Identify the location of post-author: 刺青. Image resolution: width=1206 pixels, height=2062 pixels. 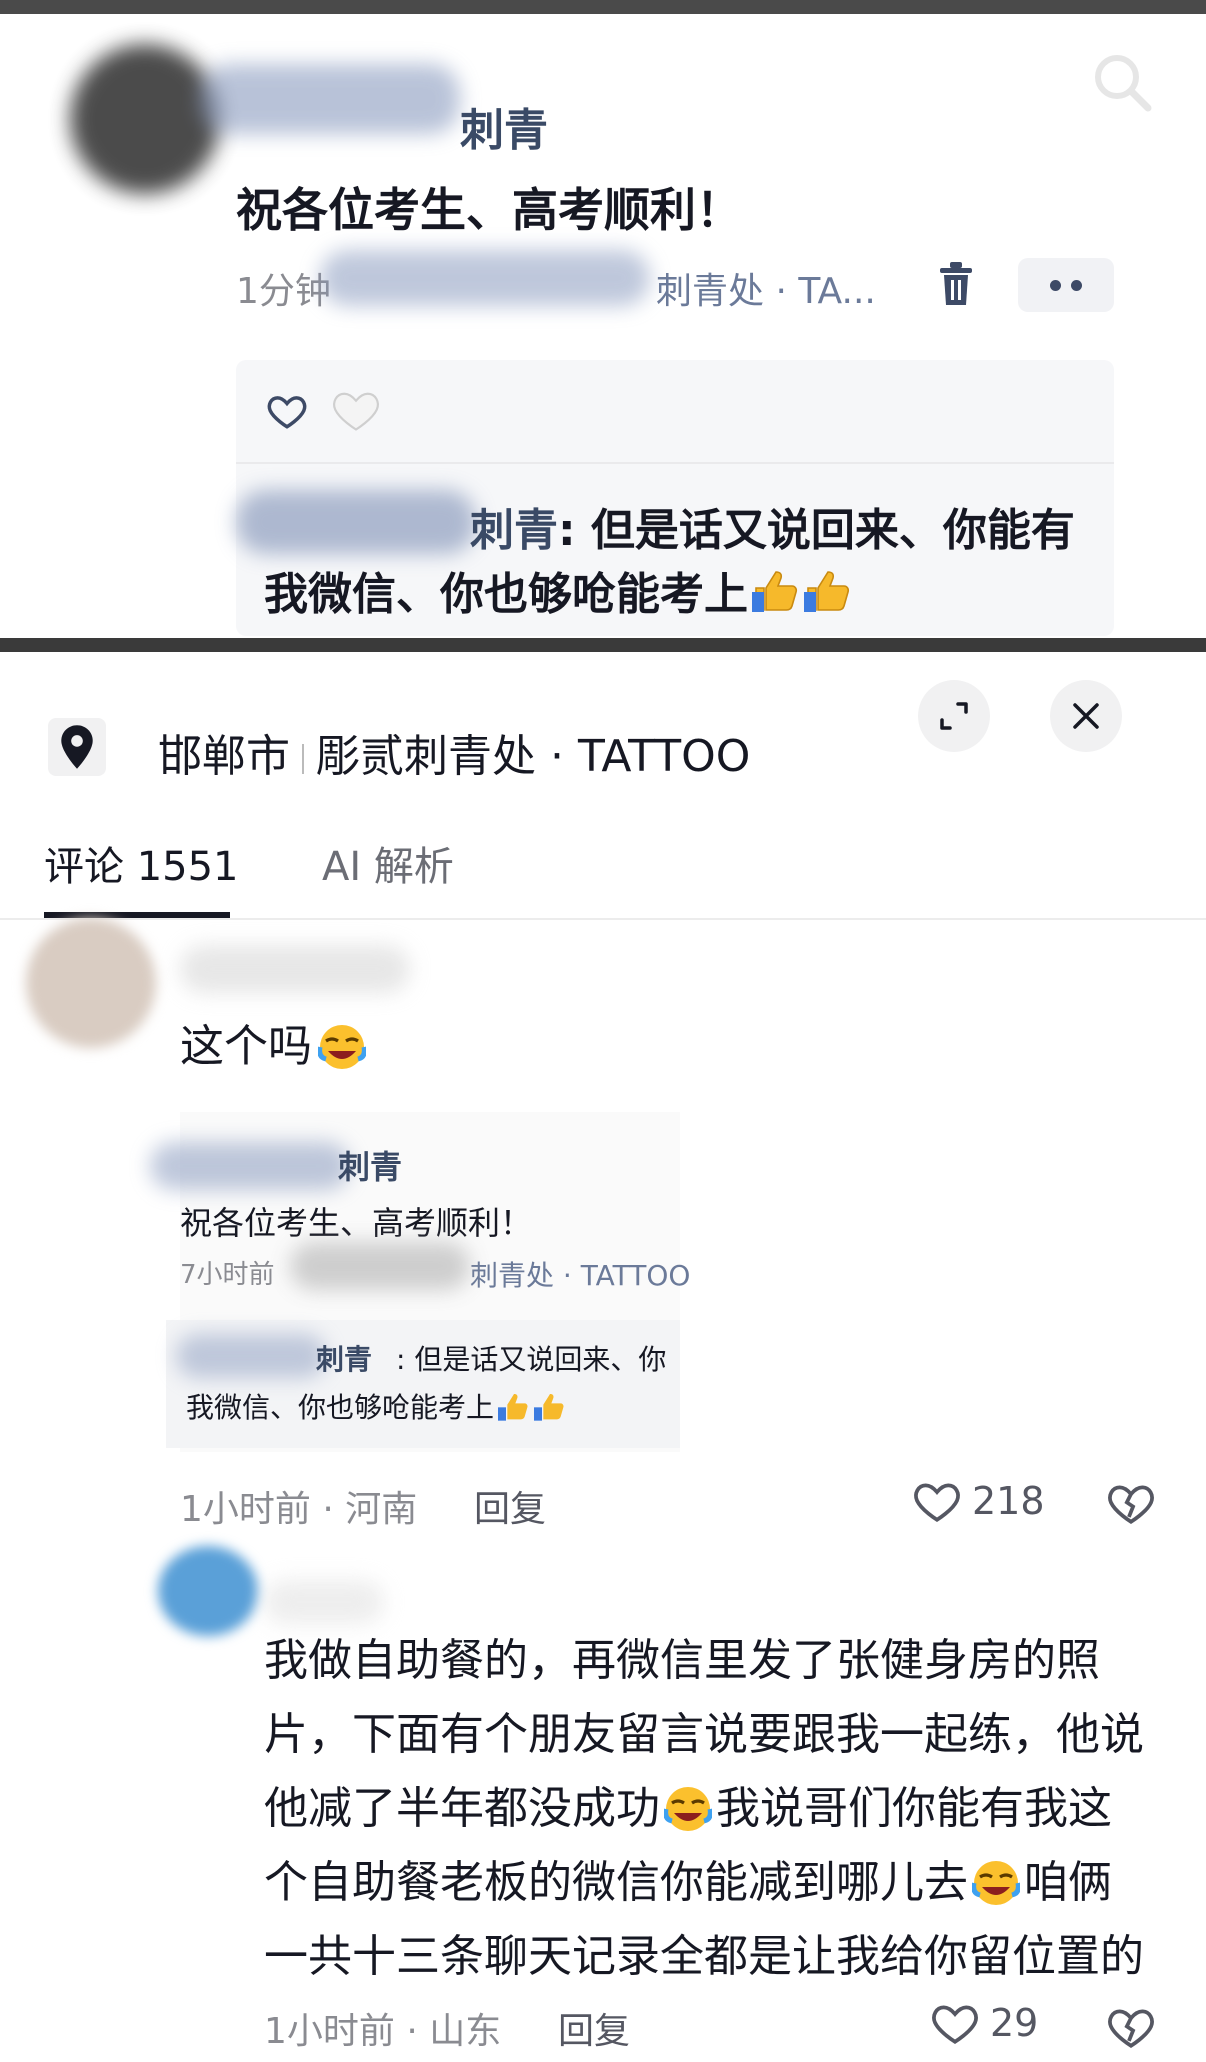
(504, 126).